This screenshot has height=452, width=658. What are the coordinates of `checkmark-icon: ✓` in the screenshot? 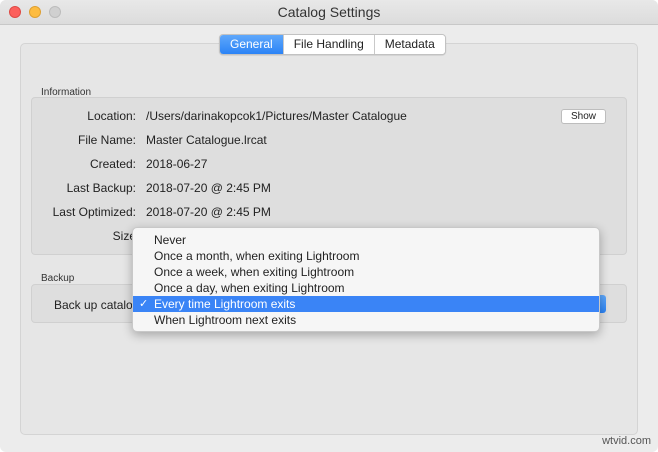 It's located at (144, 304).